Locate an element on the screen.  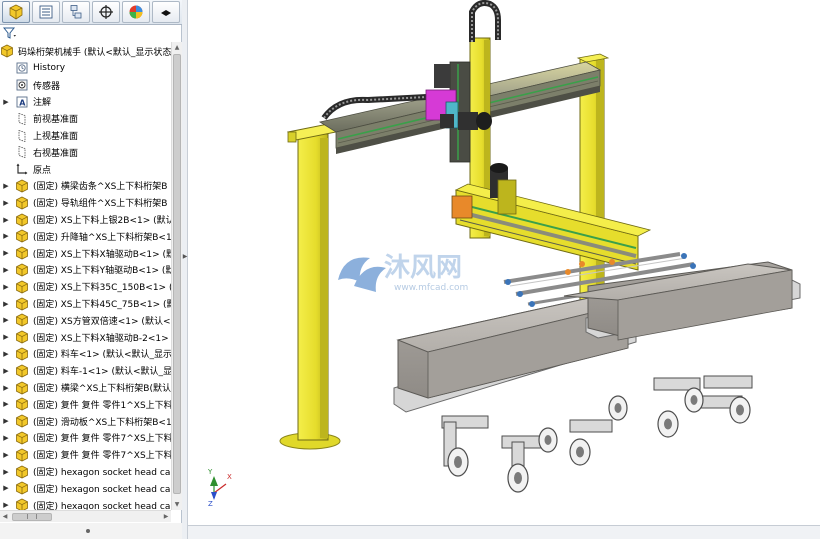
tree-item-label: (固定) 料车<1> (默认<默认_显示 is located at coordinates (101, 355).